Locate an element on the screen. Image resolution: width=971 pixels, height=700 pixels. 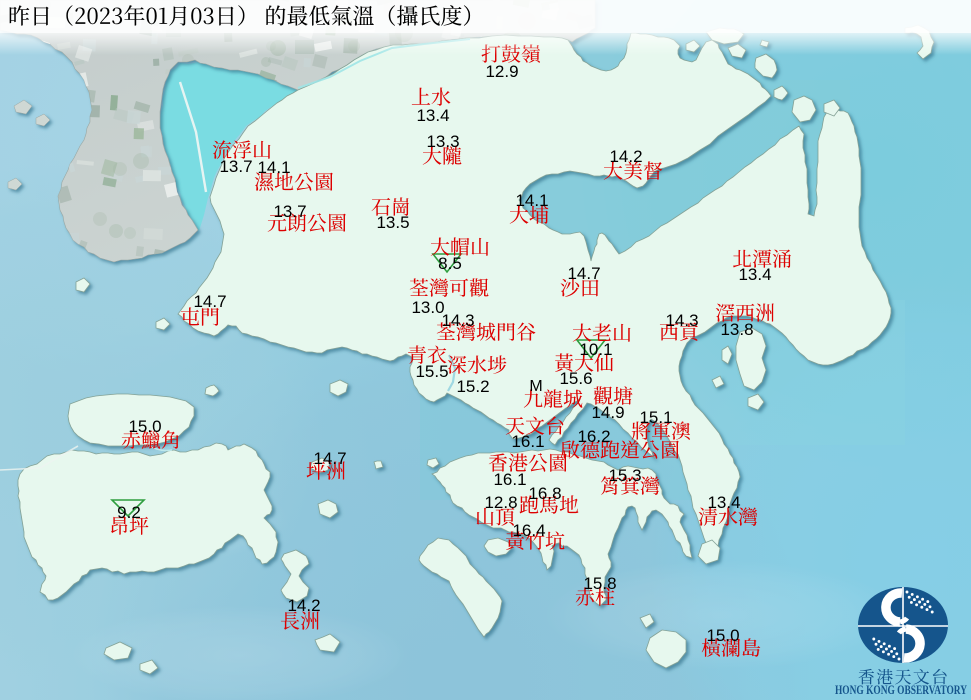
svg-text: 15.2 is located at coordinates (472, 386).